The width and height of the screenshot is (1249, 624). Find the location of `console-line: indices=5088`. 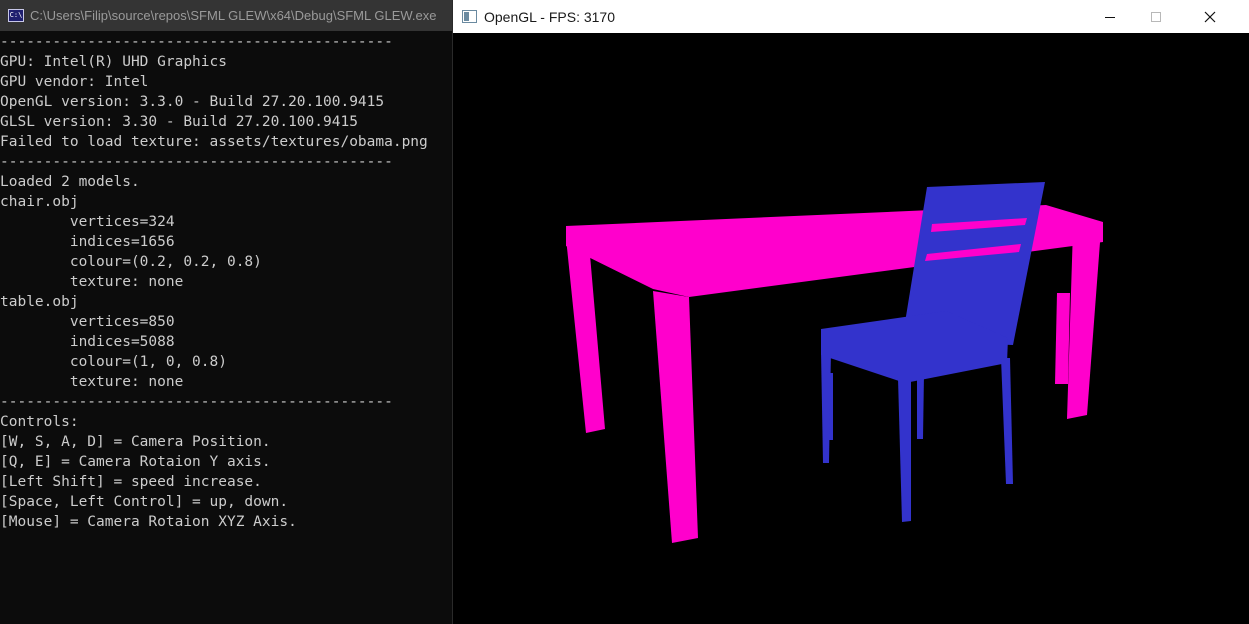

console-line: indices=5088 is located at coordinates (87, 342).